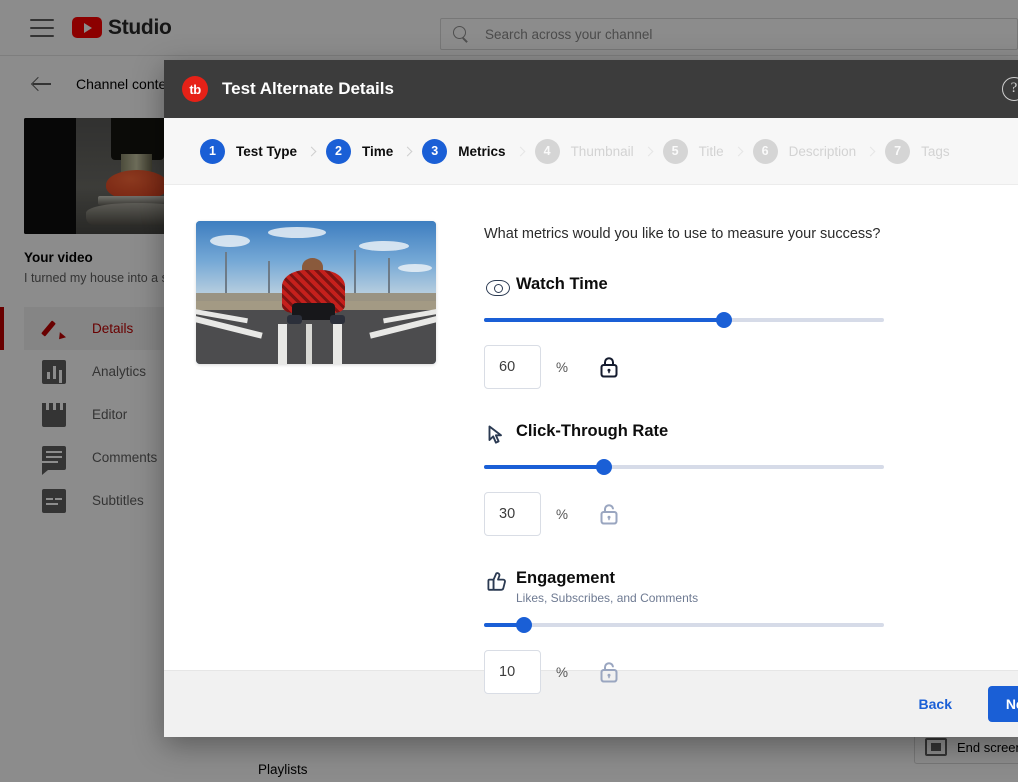 This screenshot has height=782, width=1018. I want to click on metric-title: Watch Time, so click(562, 284).